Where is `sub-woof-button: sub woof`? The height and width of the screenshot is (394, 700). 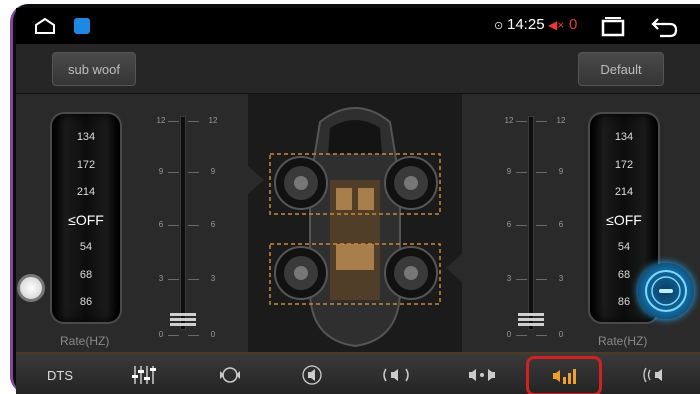 sub-woof-button: sub woof is located at coordinates (94, 69).